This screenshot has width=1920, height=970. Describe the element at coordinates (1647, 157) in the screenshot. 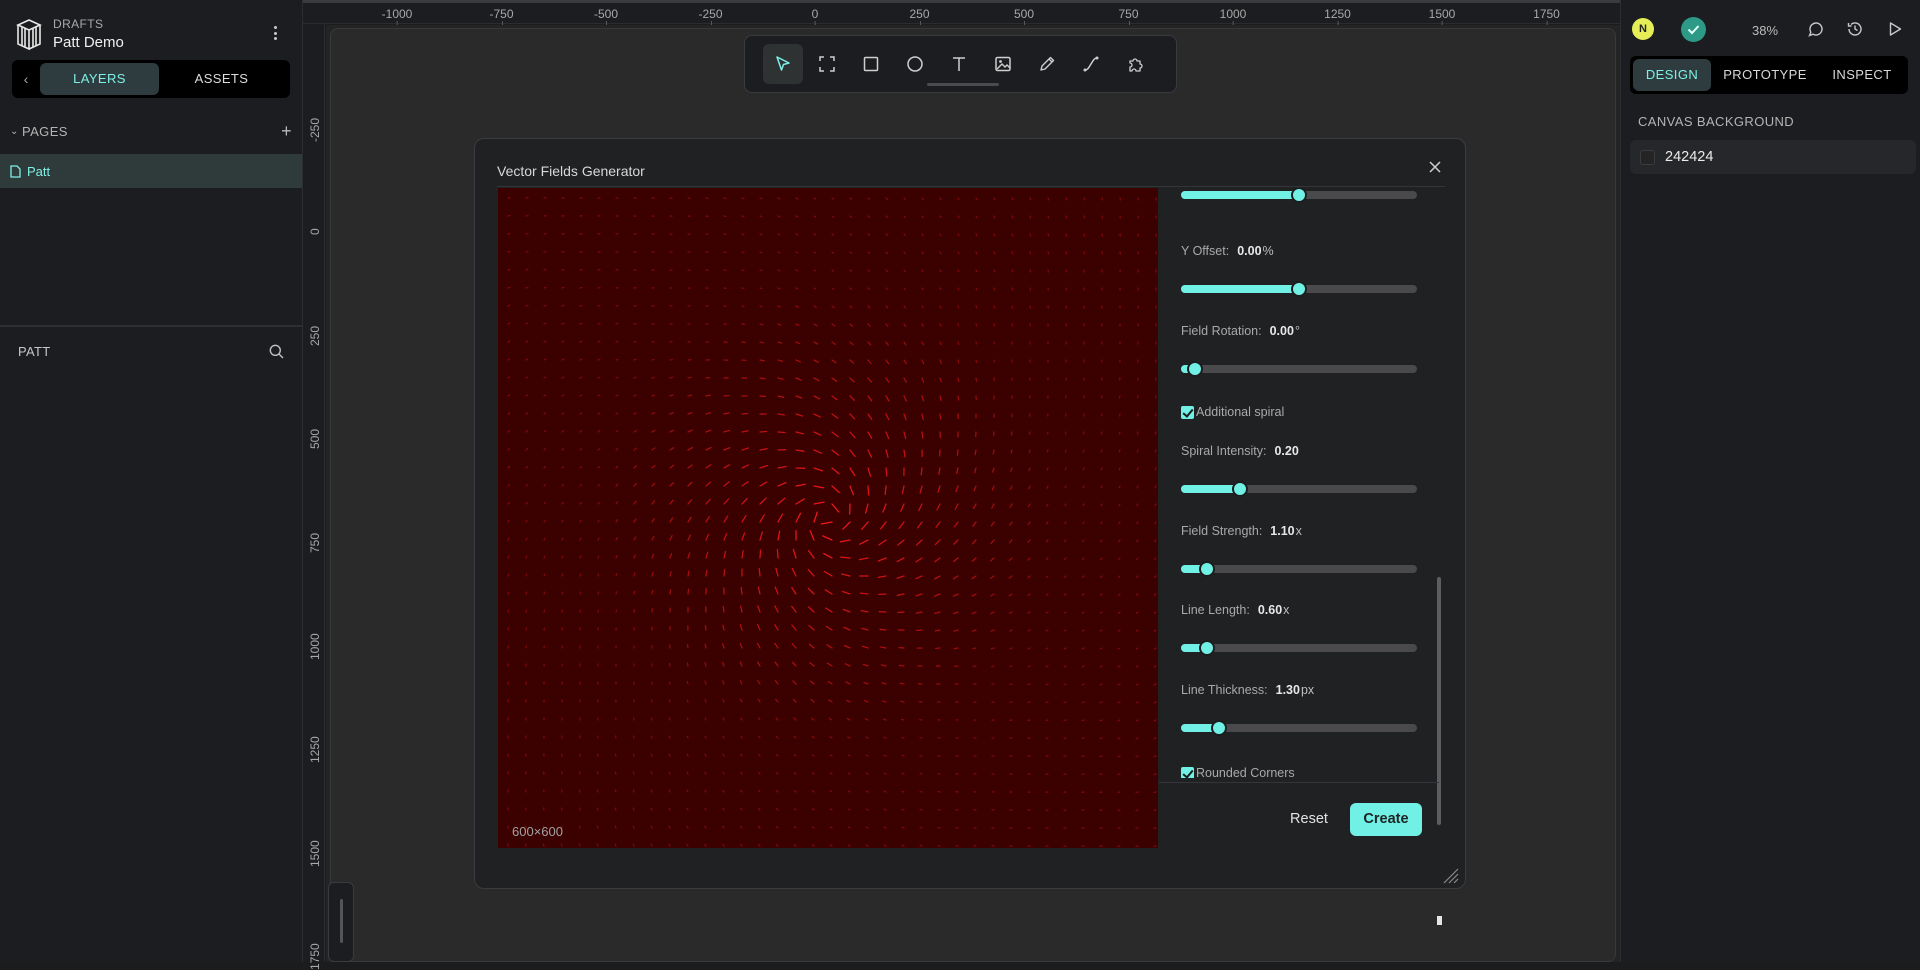

I see `color-swatch` at that location.